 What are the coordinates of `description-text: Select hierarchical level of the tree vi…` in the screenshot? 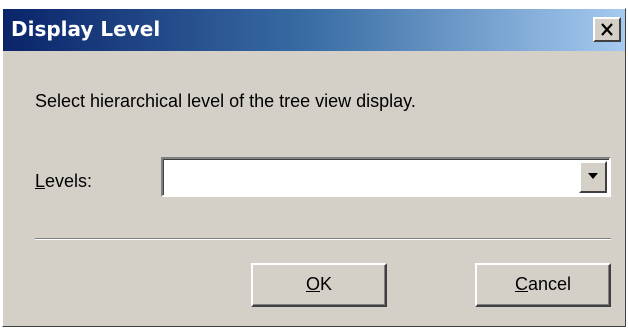 It's located at (225, 101).